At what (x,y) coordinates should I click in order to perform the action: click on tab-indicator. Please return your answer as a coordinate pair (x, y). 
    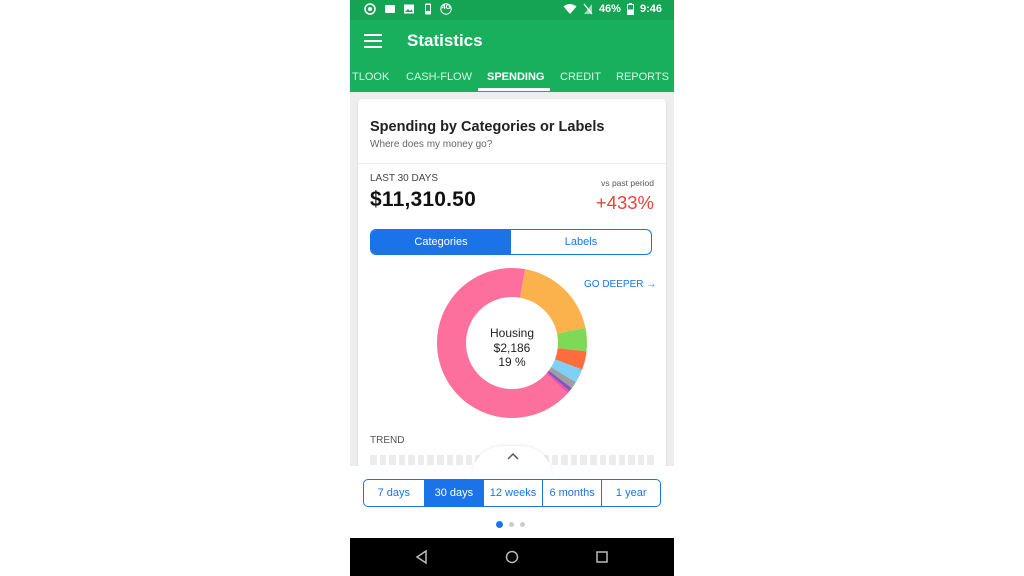
    Looking at the image, I should click on (514, 89).